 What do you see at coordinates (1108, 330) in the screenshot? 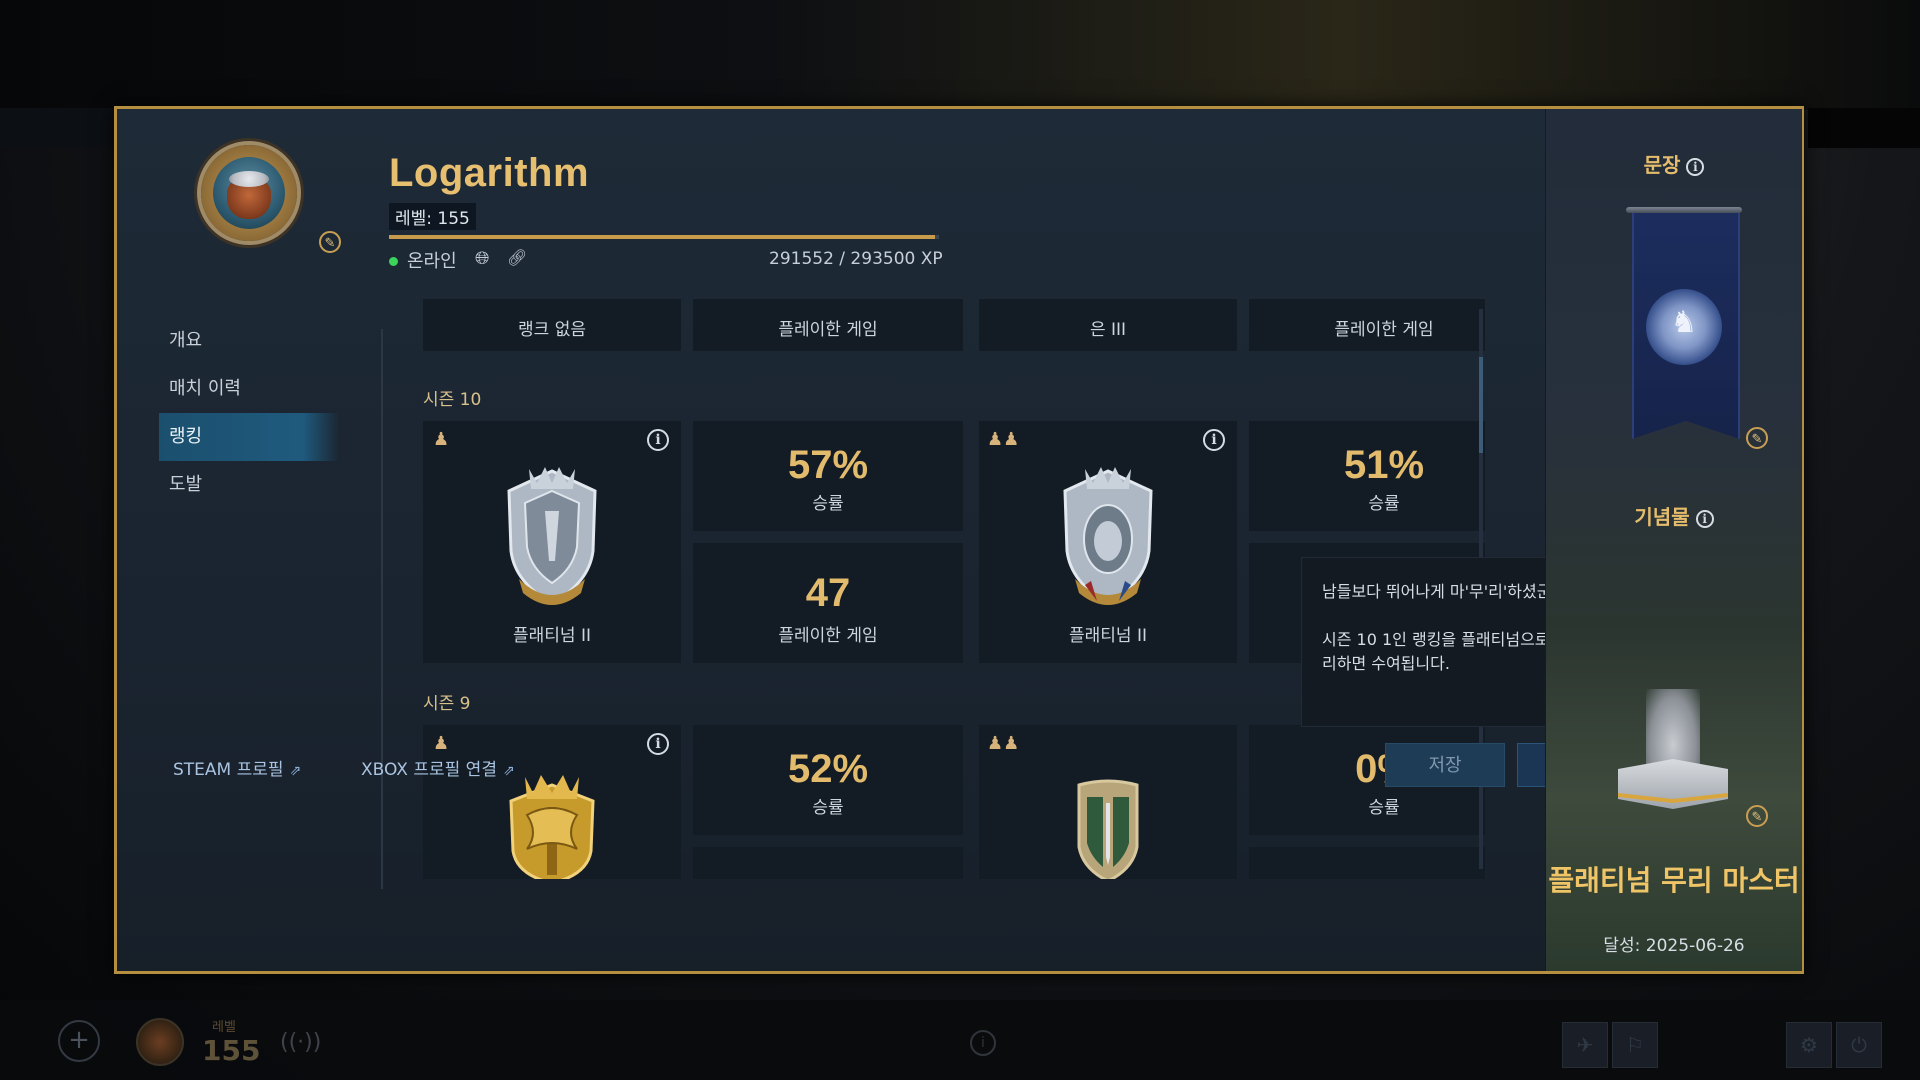
I see `previous-season-team-rank: 은 III` at bounding box center [1108, 330].